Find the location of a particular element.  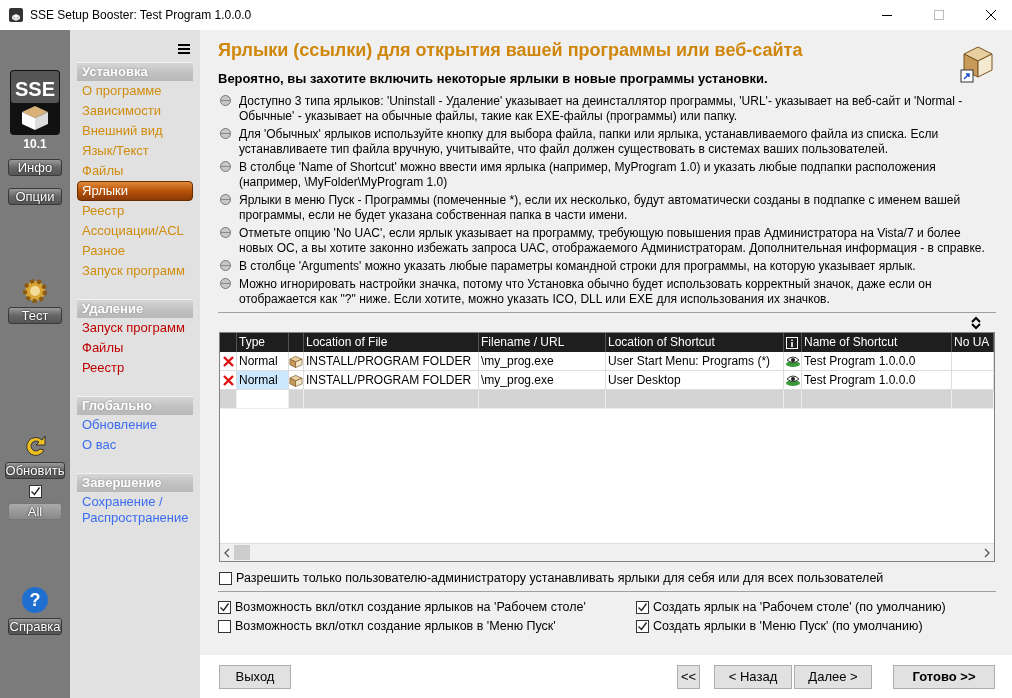

info-icon is located at coordinates (792, 342).